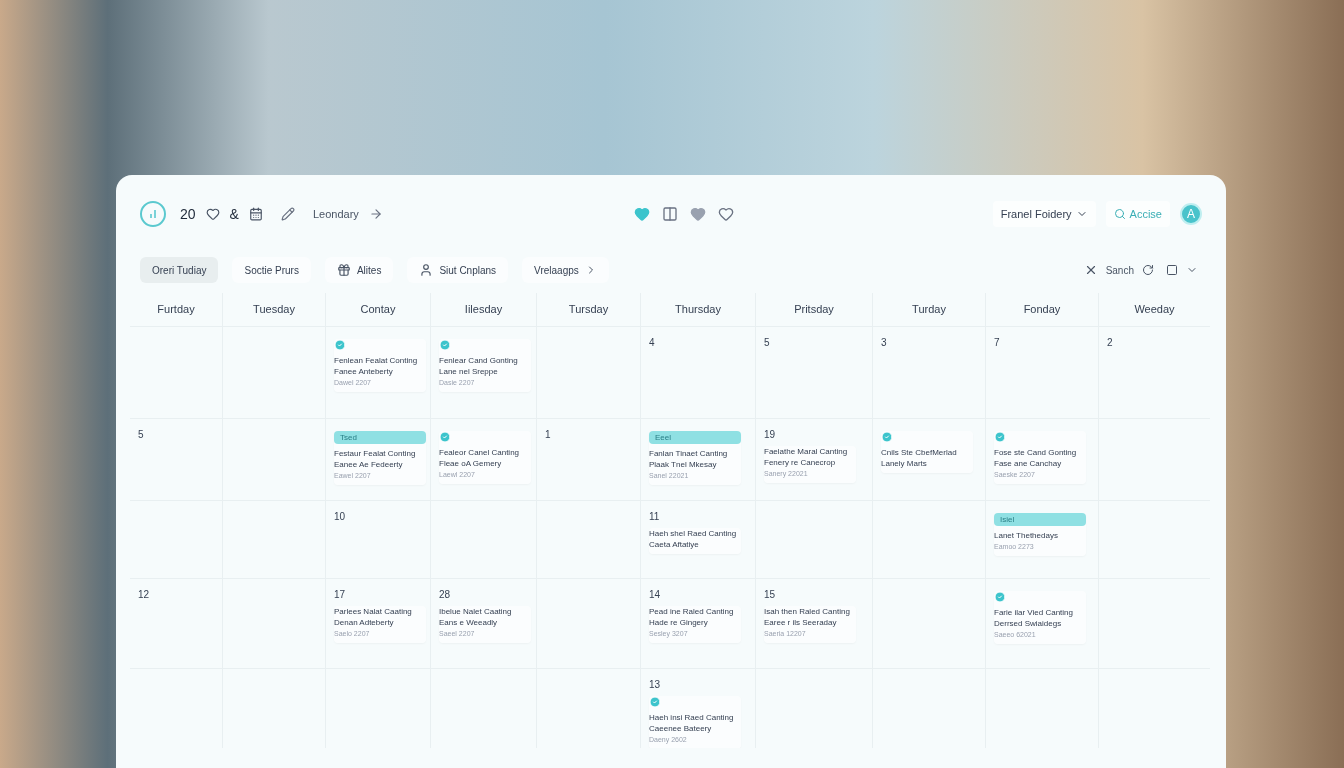 Image resolution: width=1344 pixels, height=768 pixels. I want to click on day-number: 15, so click(770, 595).